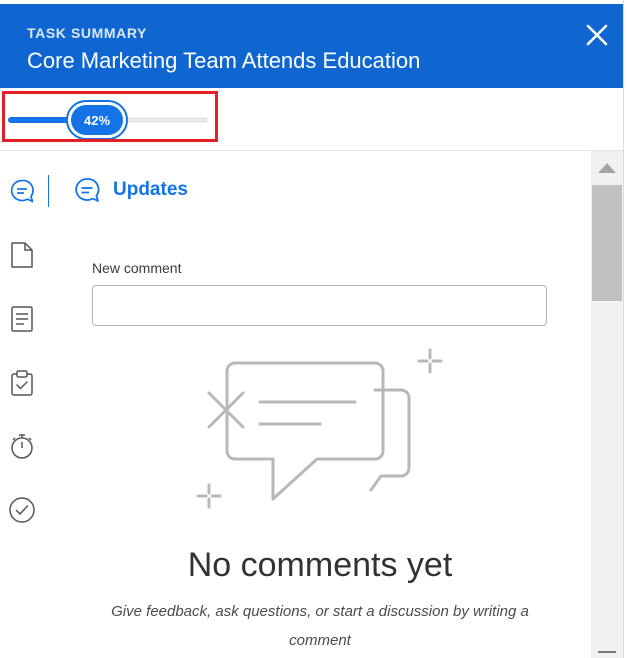  Describe the element at coordinates (607, 652) in the screenshot. I see `scroll-down-arrow-icon` at that location.